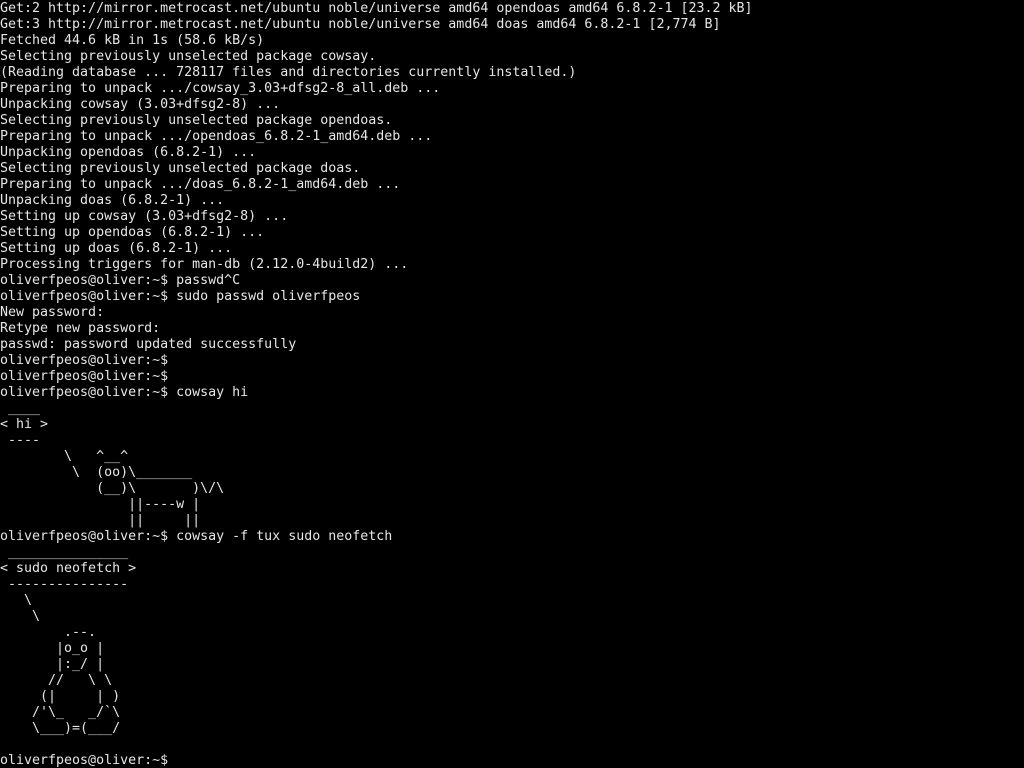  What do you see at coordinates (52, 648) in the screenshot?
I see `terminal-line: |o_o |` at bounding box center [52, 648].